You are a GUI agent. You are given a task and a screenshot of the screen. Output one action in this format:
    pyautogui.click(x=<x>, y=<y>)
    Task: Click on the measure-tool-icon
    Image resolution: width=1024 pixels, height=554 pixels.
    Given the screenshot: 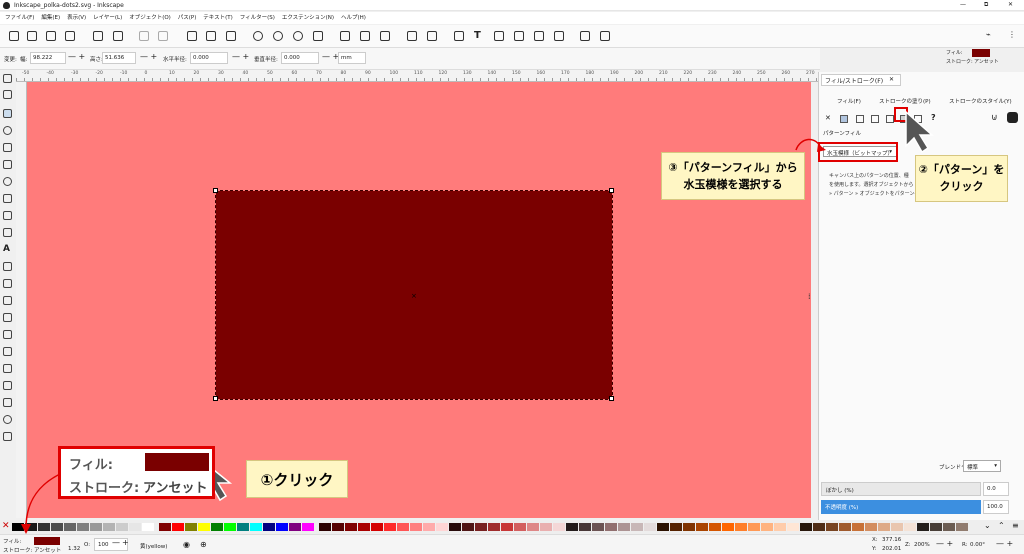 What is the action you would take?
    pyautogui.click(x=7, y=402)
    